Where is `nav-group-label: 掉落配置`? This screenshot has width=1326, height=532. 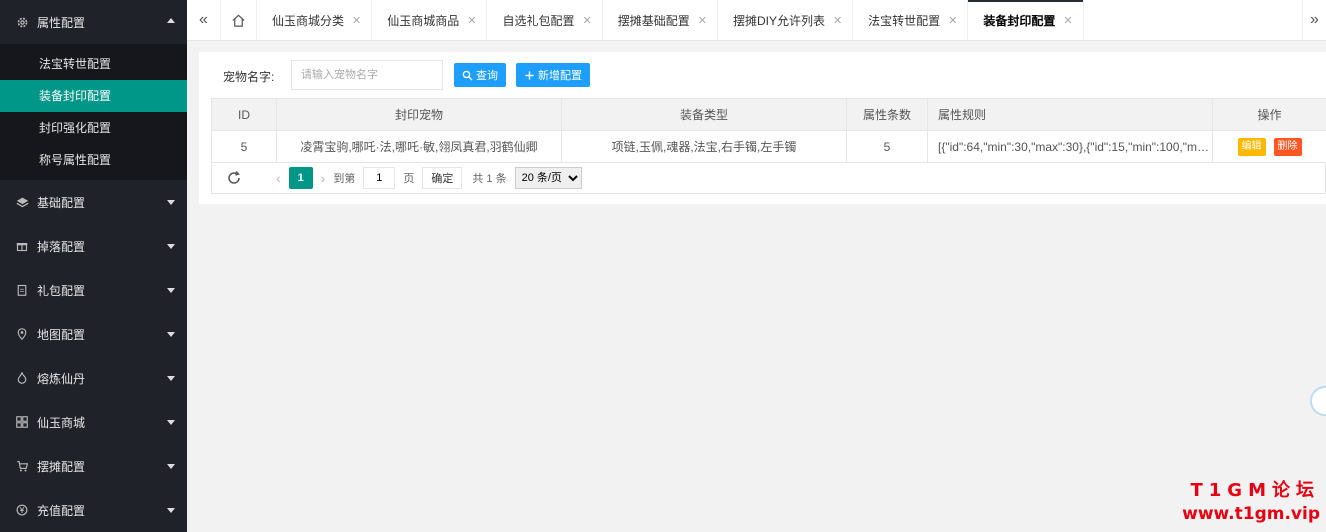
nav-group-label: 掉落配置 is located at coordinates (61, 246).